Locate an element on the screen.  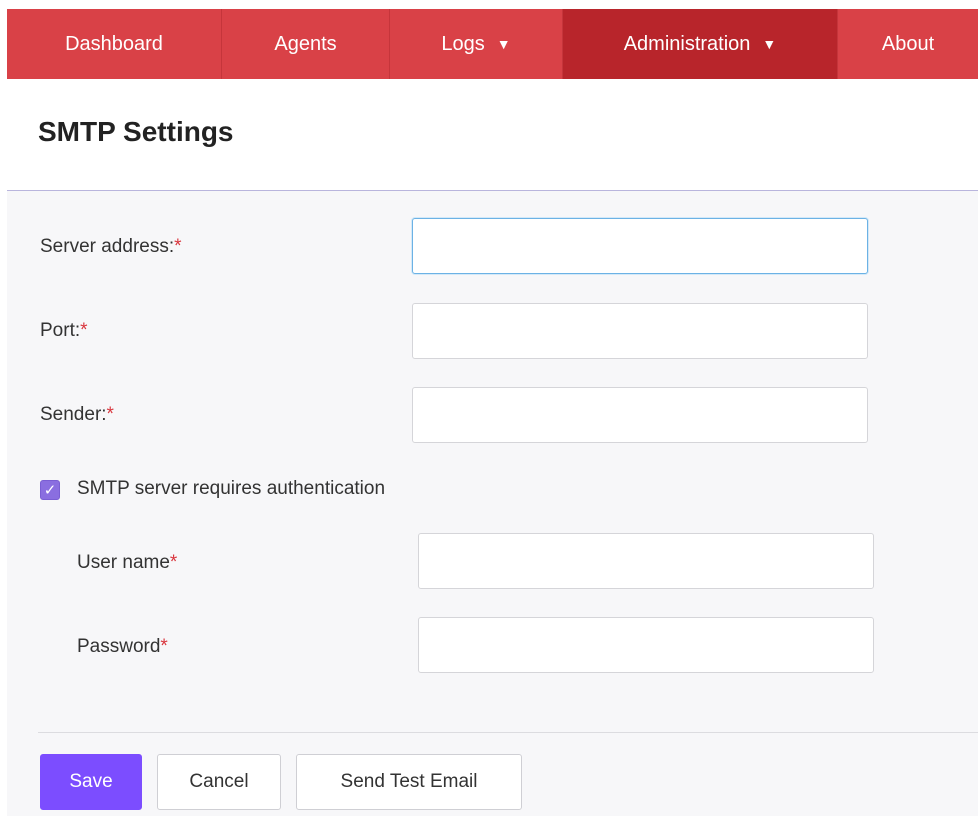
page-title: SMTP Settings is located at coordinates (136, 131).